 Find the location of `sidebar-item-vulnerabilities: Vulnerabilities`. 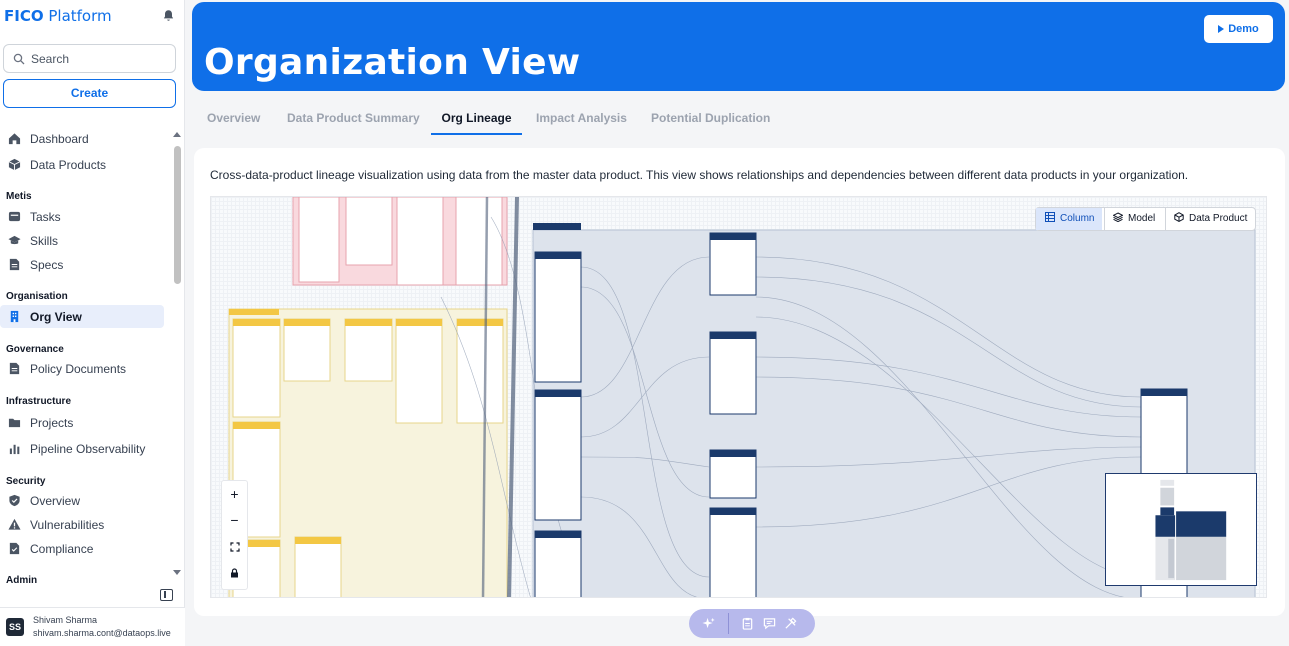

sidebar-item-vulnerabilities: Vulnerabilities is located at coordinates (82, 524).